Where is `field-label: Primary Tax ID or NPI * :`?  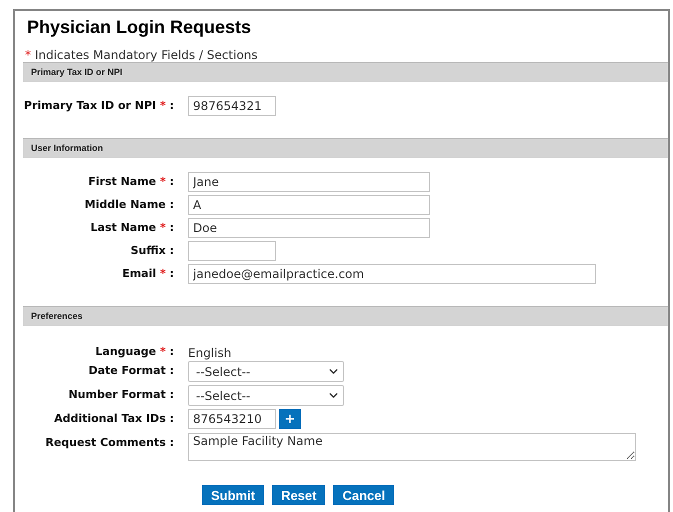 field-label: Primary Tax ID or NPI * : is located at coordinates (99, 106).